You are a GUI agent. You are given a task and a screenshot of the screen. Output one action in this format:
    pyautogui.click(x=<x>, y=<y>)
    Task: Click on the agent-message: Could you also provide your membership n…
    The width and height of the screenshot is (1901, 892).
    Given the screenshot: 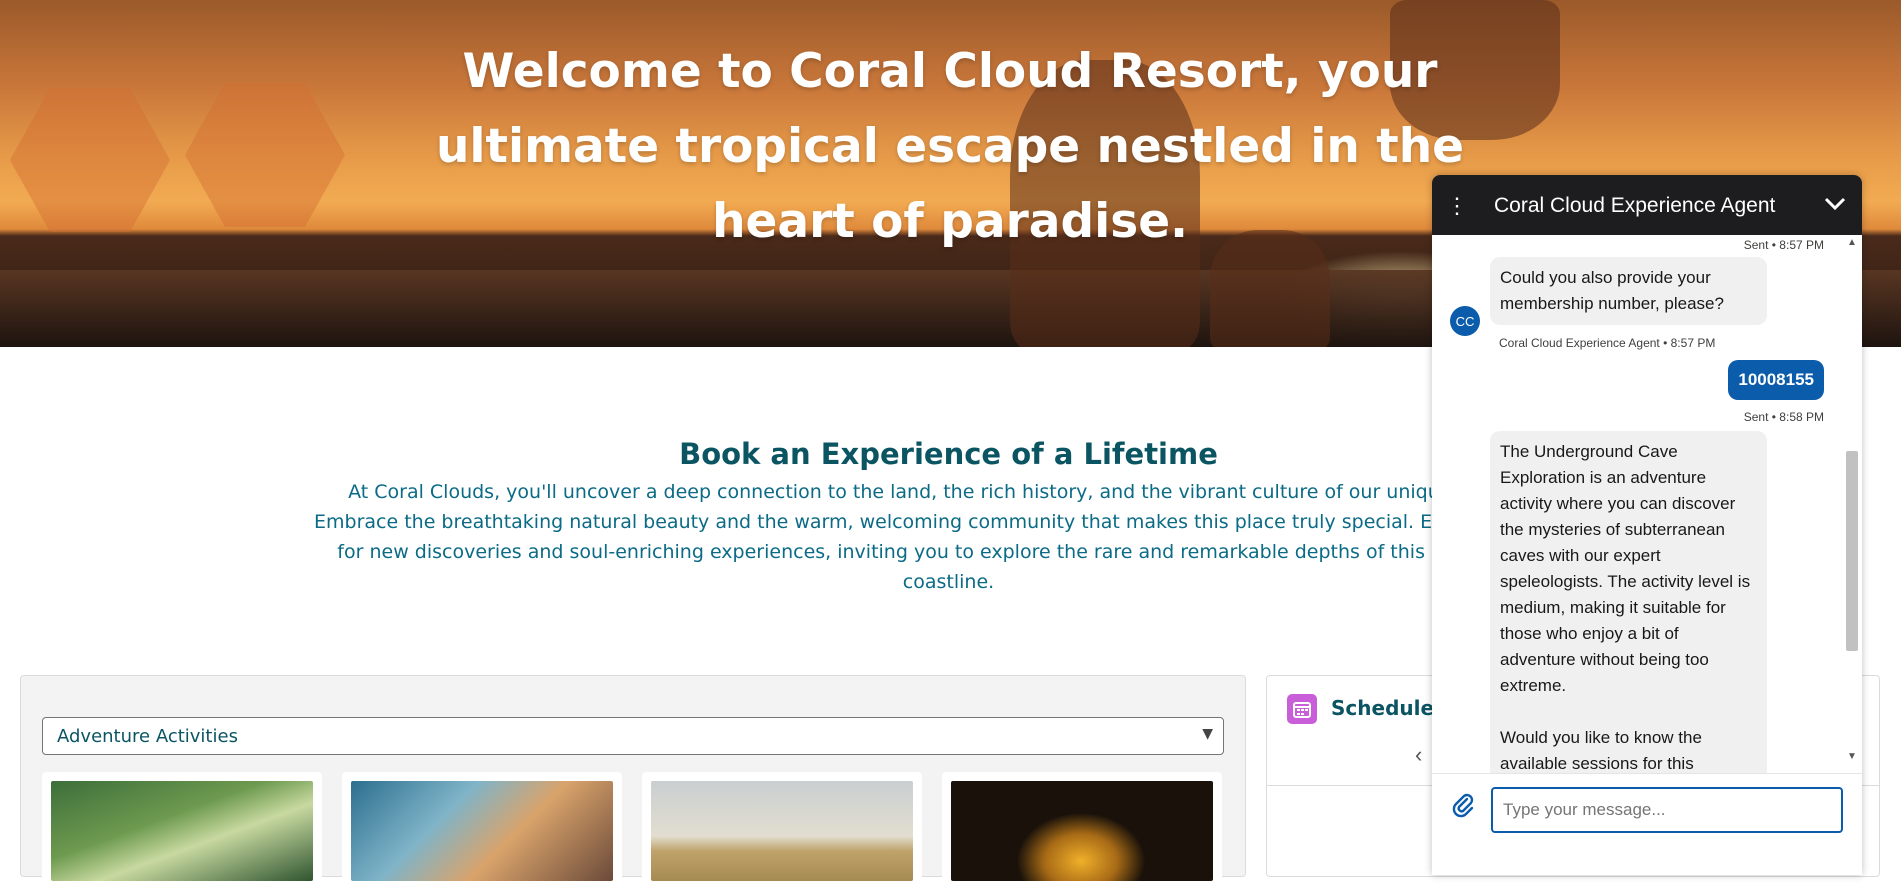 What is the action you would take?
    pyautogui.click(x=1628, y=291)
    